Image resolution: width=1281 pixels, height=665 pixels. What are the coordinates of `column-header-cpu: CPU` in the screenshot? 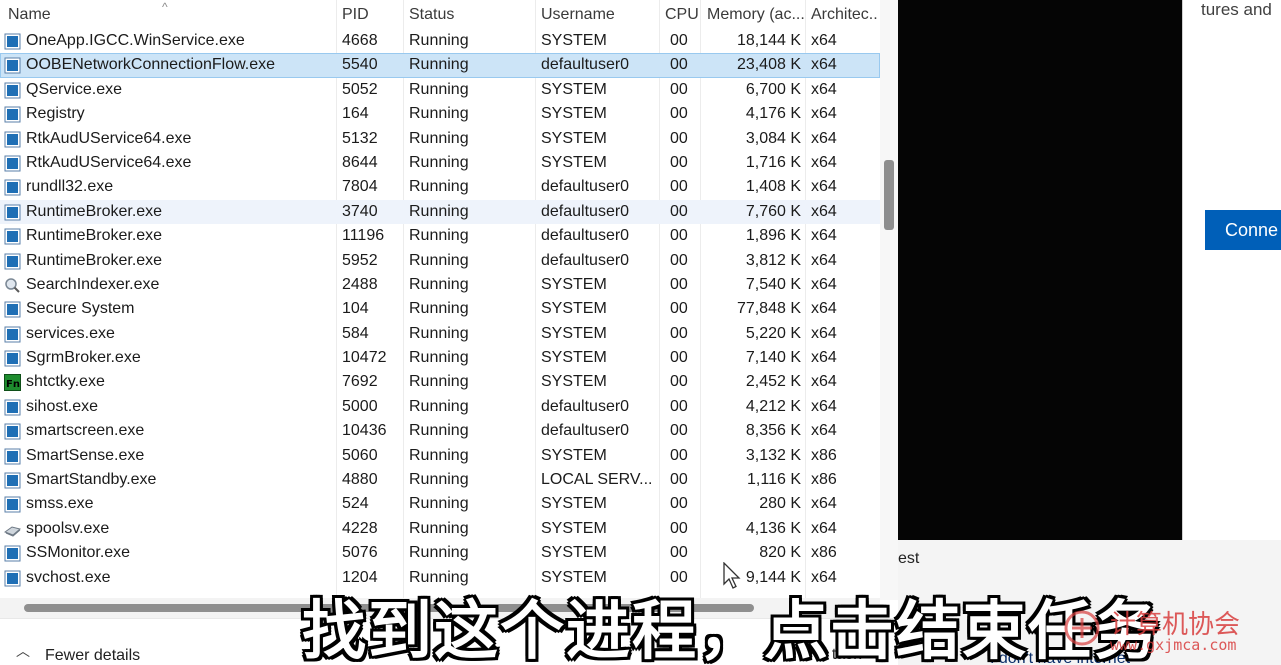 It's located at (682, 15).